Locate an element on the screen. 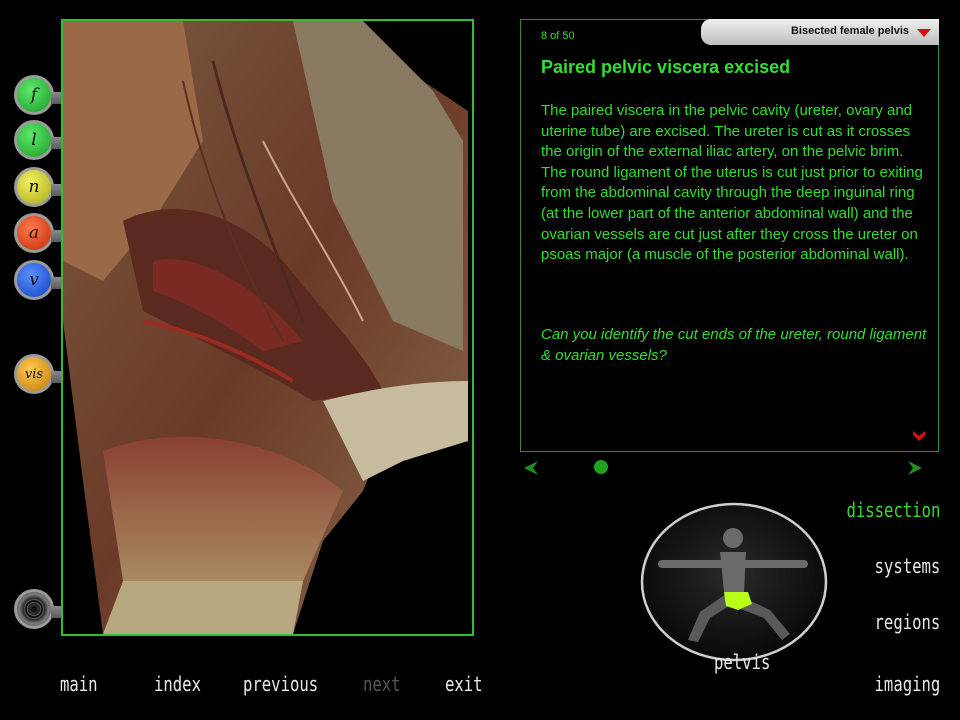 The width and height of the screenshot is (960, 720). nav-next: next is located at coordinates (382, 684).